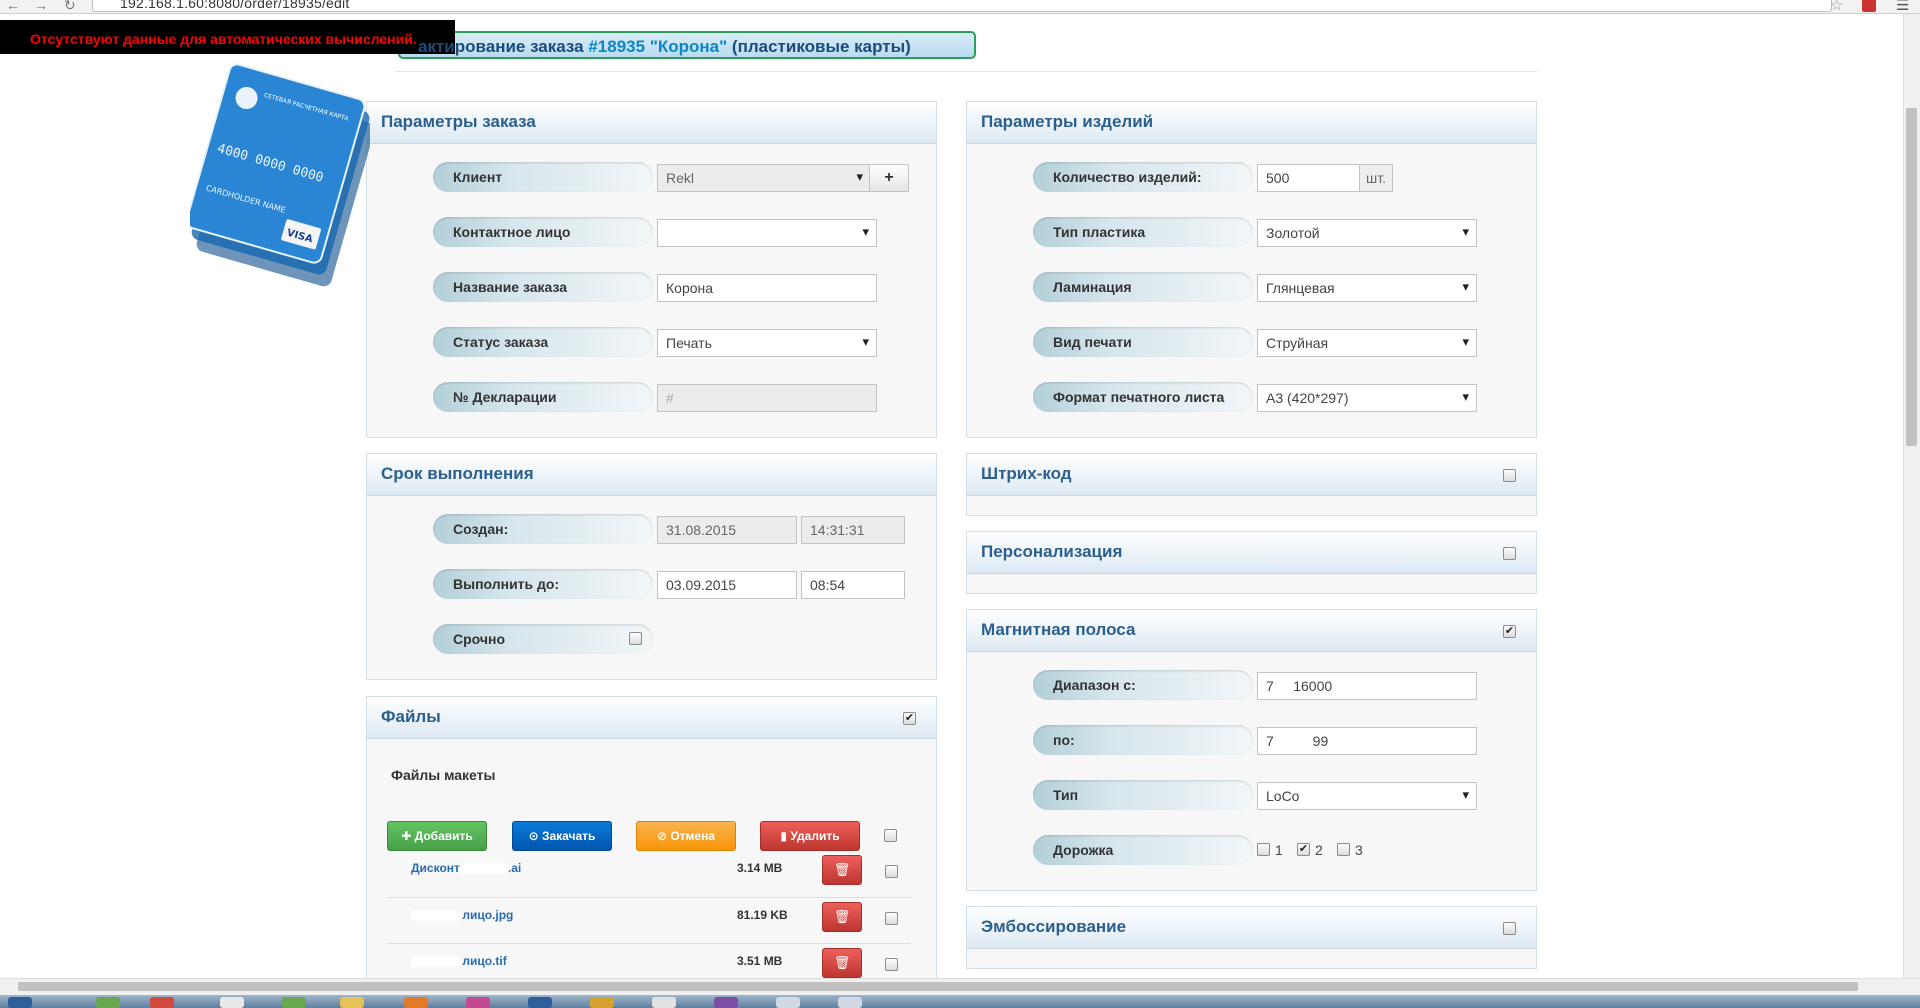  Describe the element at coordinates (701, 585) in the screenshot. I see `due-date-value: 03.09.2015` at that location.